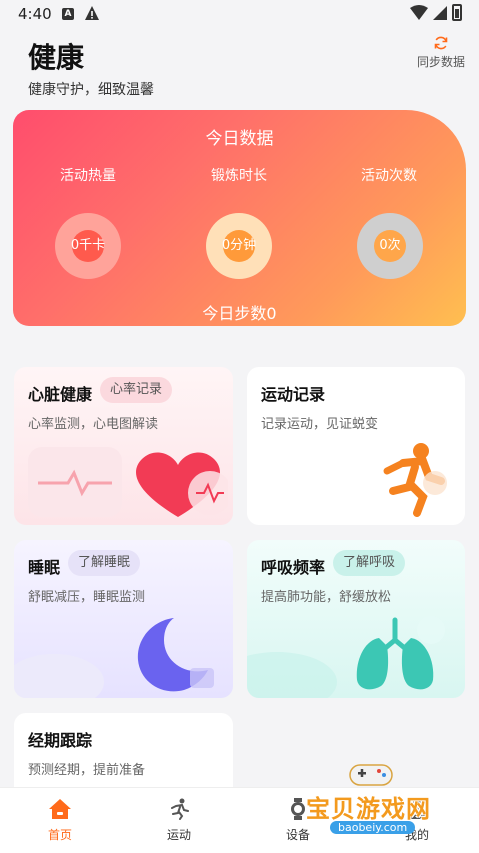 The height and width of the screenshot is (853, 479). What do you see at coordinates (440, 13) in the screenshot?
I see `signal-icon` at bounding box center [440, 13].